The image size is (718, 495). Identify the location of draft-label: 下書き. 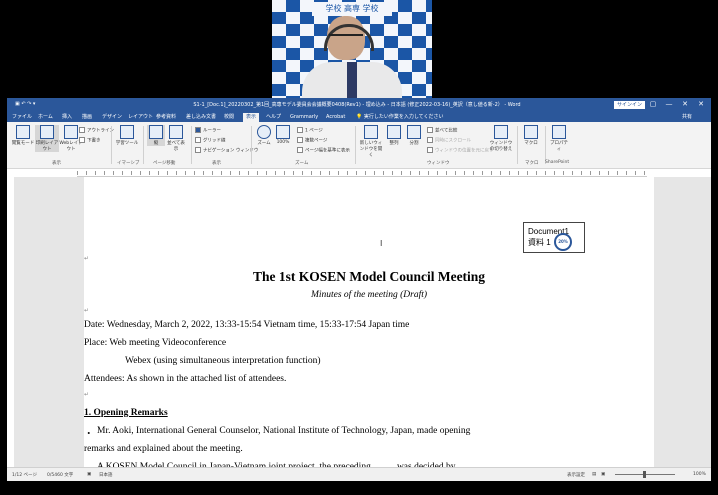
(94, 141).